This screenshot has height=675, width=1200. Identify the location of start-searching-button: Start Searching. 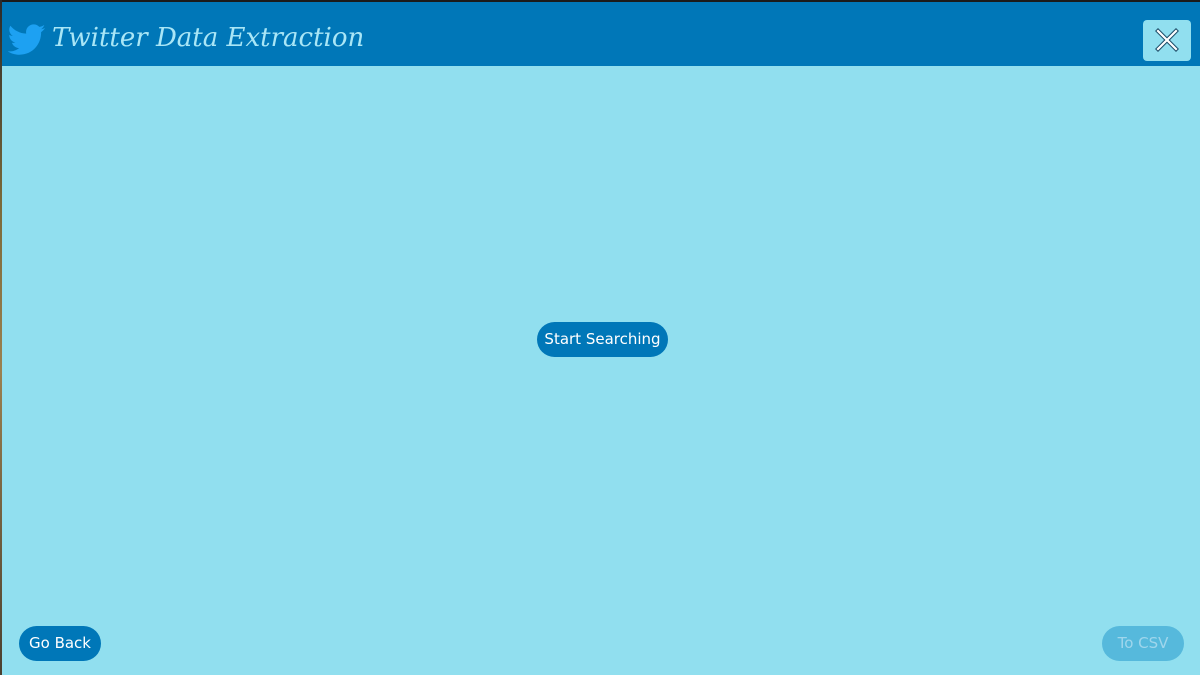
(602, 339).